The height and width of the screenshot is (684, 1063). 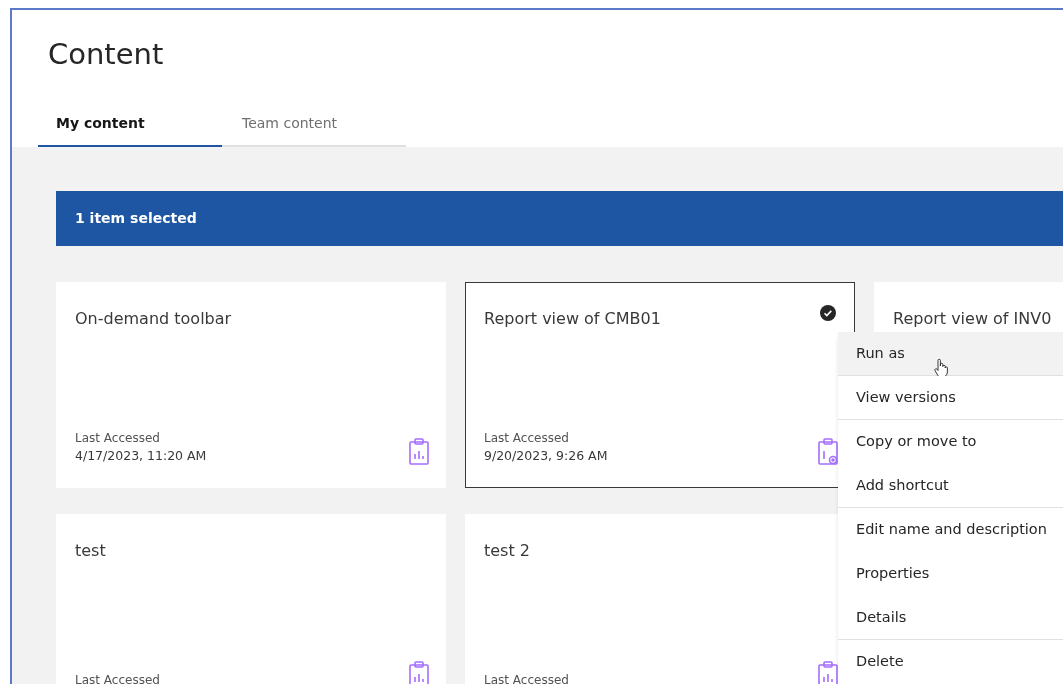 I want to click on content-card: On-demand toolbar Last Accessed 4/17/2023, 11:20 AM, so click(x=251, y=385).